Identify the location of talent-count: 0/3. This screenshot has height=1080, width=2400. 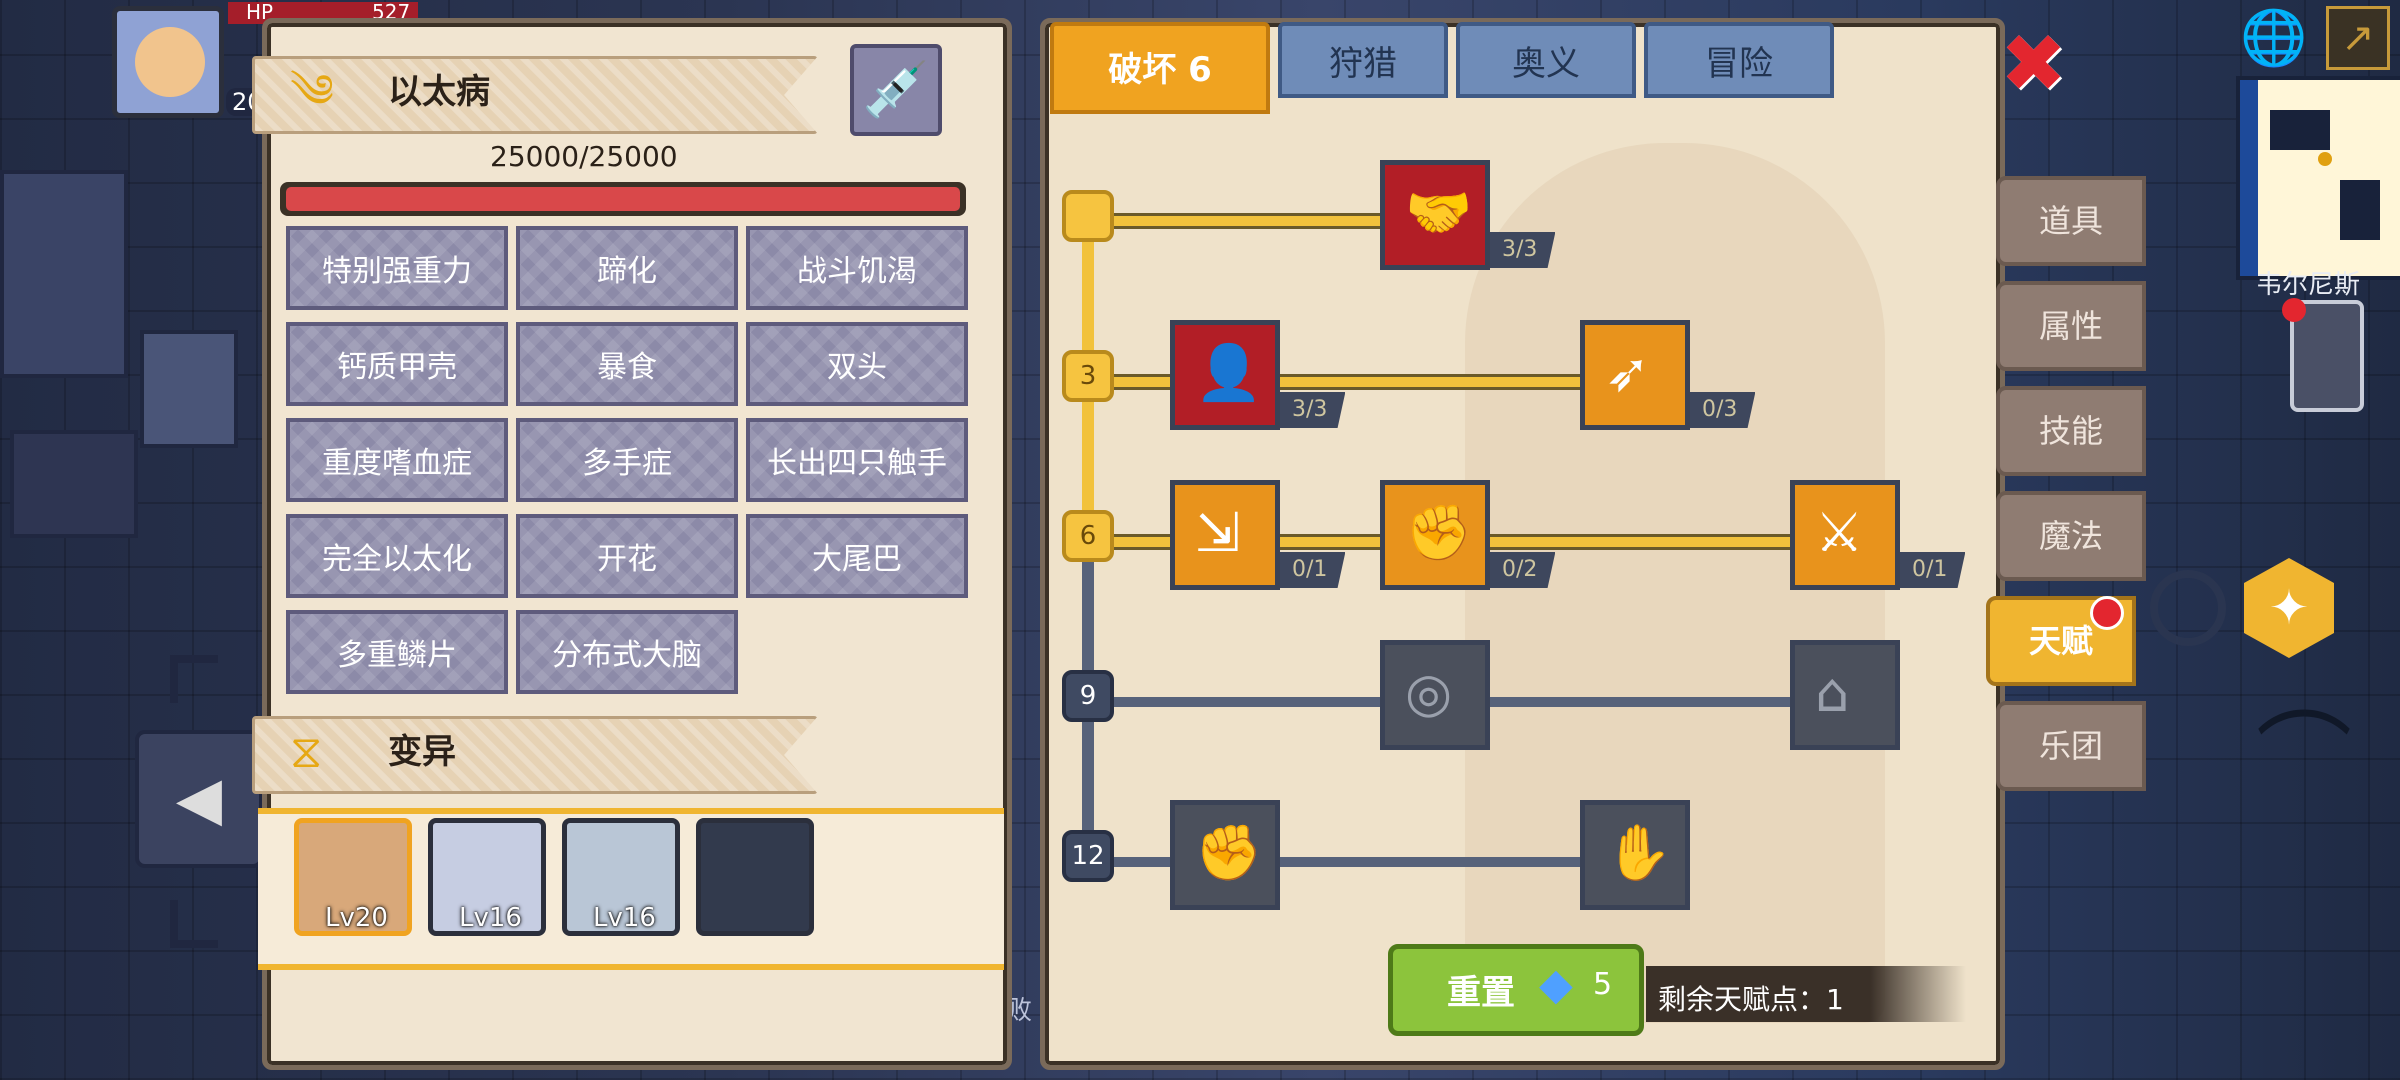
(1723, 410).